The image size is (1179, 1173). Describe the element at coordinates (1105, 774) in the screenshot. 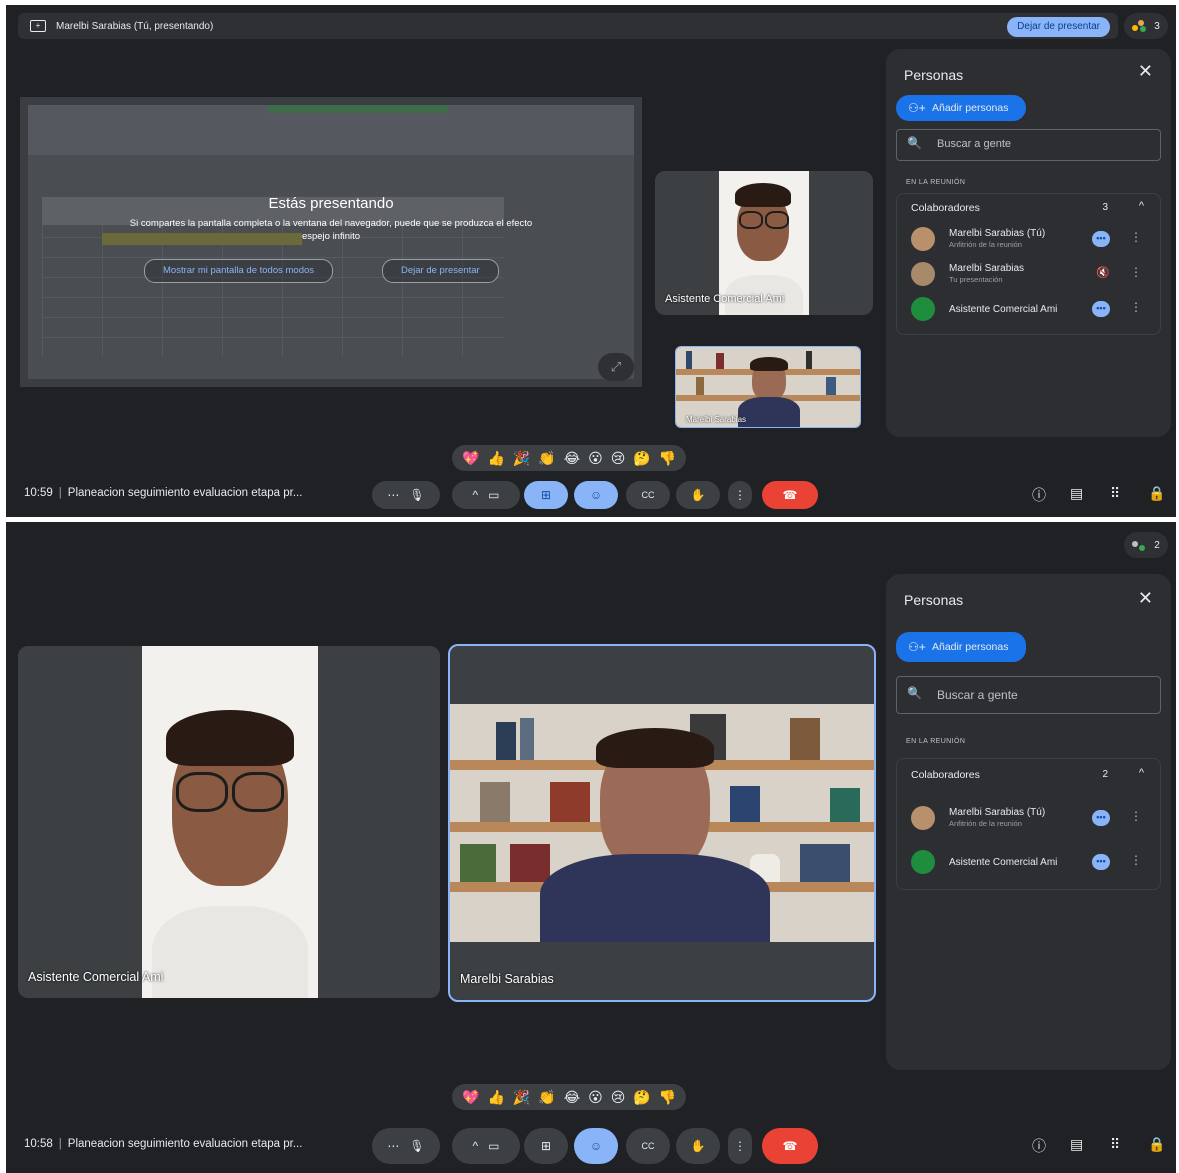

I see `group-count: 2` at that location.